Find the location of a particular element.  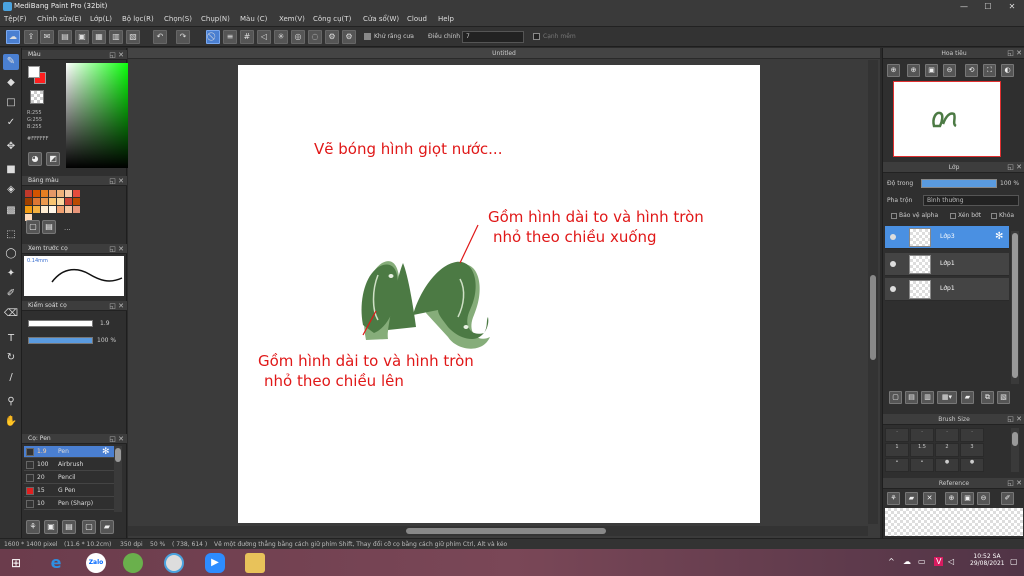

new-palette-icon: ▢ is located at coordinates (33, 227).